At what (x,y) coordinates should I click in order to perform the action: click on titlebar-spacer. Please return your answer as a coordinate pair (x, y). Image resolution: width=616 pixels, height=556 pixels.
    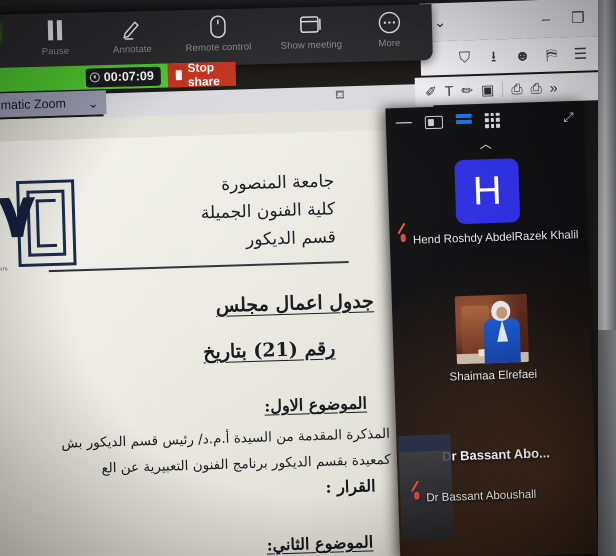
    Looking at the image, I should click on (493, 21).